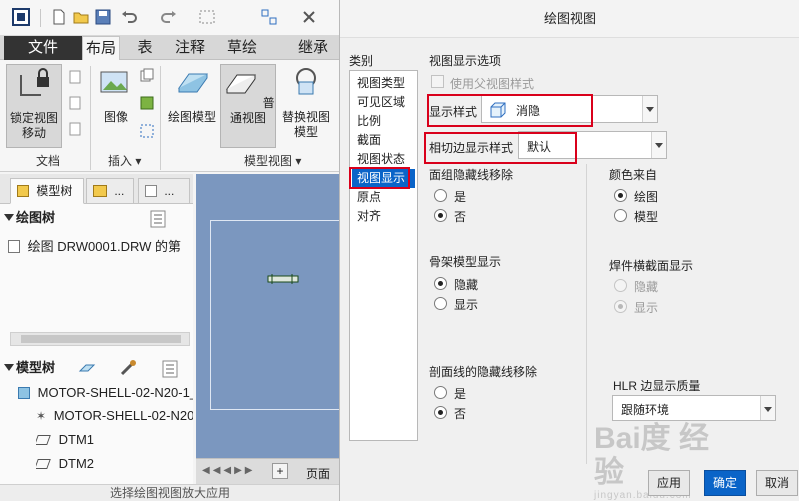 The image size is (799, 501). What do you see at coordinates (190, 48) in the screenshot?
I see `tab-annotate: 注释` at bounding box center [190, 48].